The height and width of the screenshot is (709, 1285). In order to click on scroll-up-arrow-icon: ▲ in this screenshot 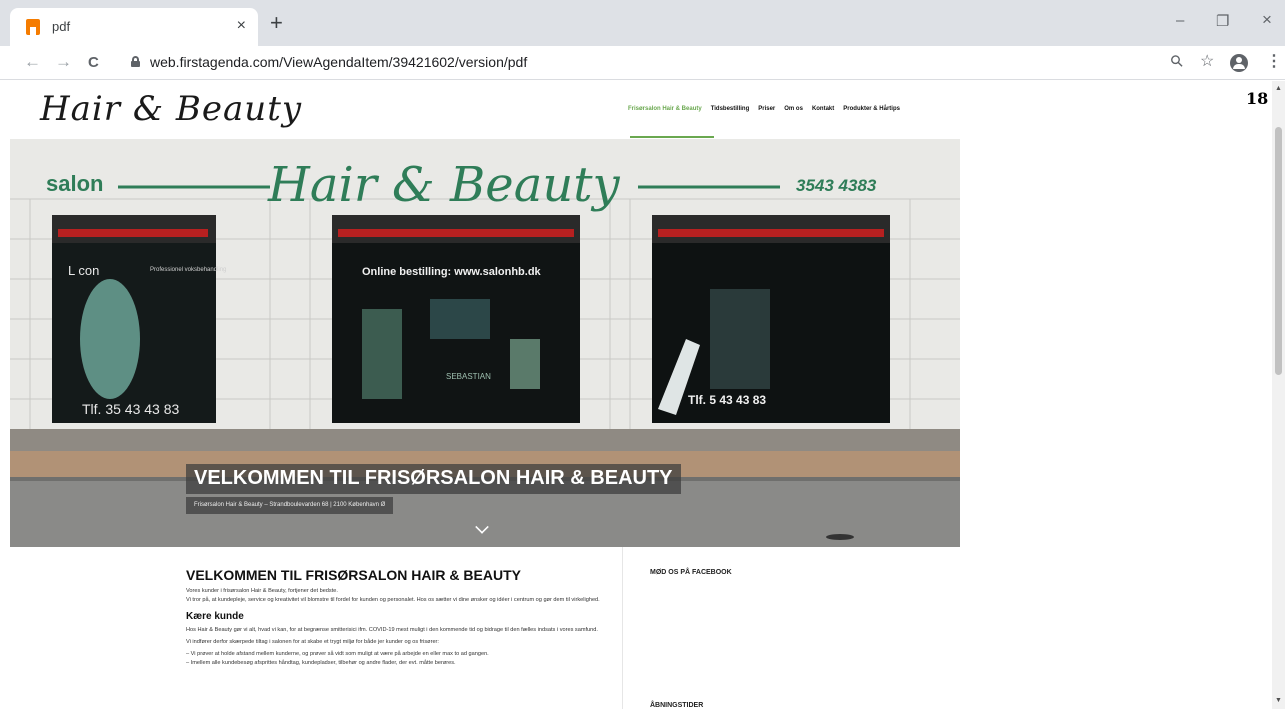, I will do `click(1278, 88)`.